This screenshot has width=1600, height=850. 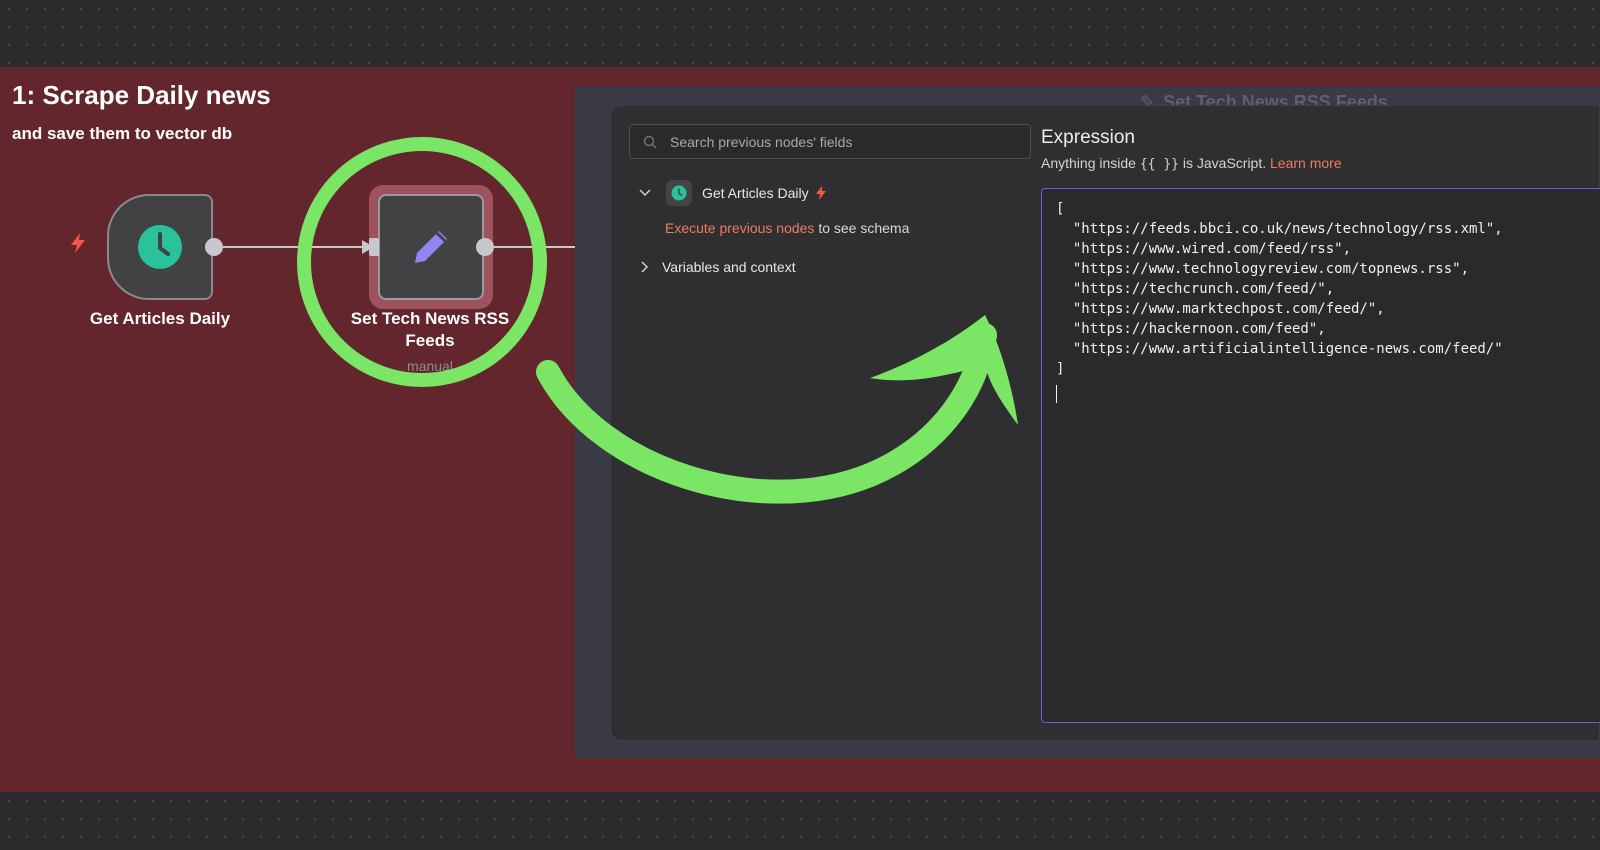 I want to click on code-line: ], so click(x=1060, y=369).